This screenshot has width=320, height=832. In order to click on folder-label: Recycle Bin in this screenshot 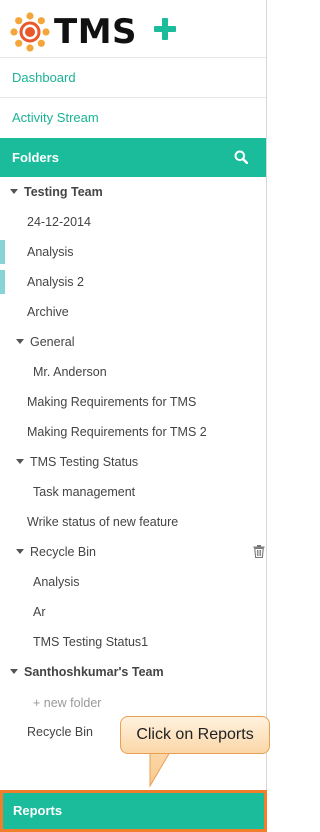, I will do `click(63, 552)`.